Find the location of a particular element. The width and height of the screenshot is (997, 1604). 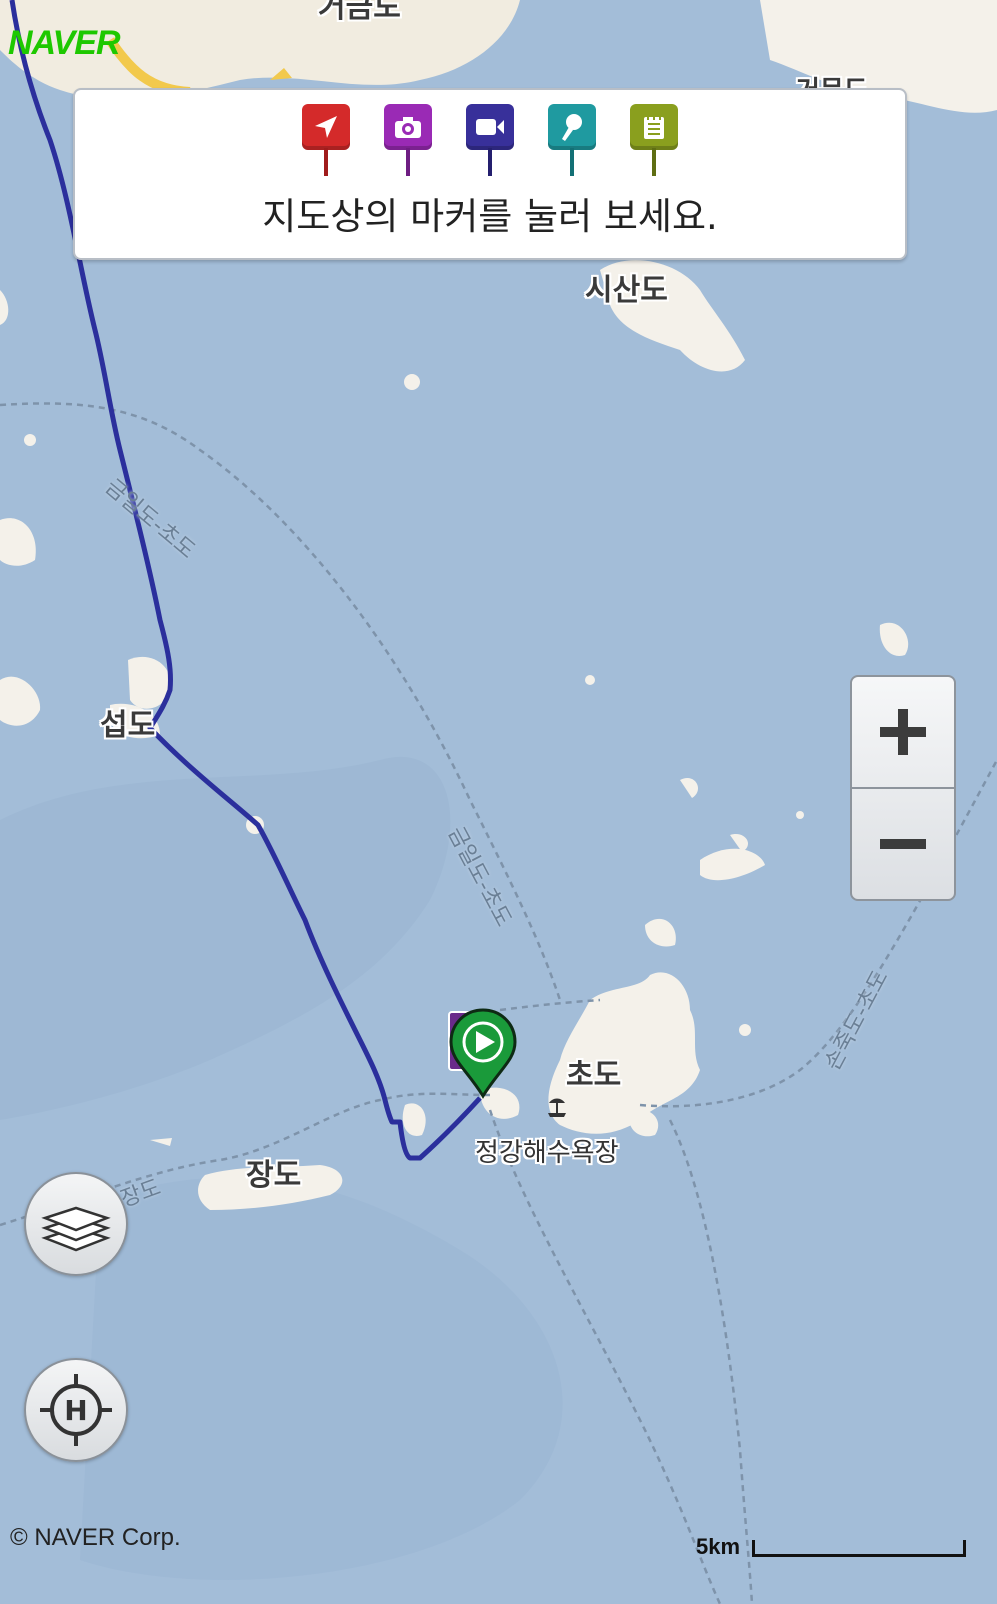

marker-legend-panel: 지도상의 마커를 눌러 보세요. is located at coordinates (490, 174).